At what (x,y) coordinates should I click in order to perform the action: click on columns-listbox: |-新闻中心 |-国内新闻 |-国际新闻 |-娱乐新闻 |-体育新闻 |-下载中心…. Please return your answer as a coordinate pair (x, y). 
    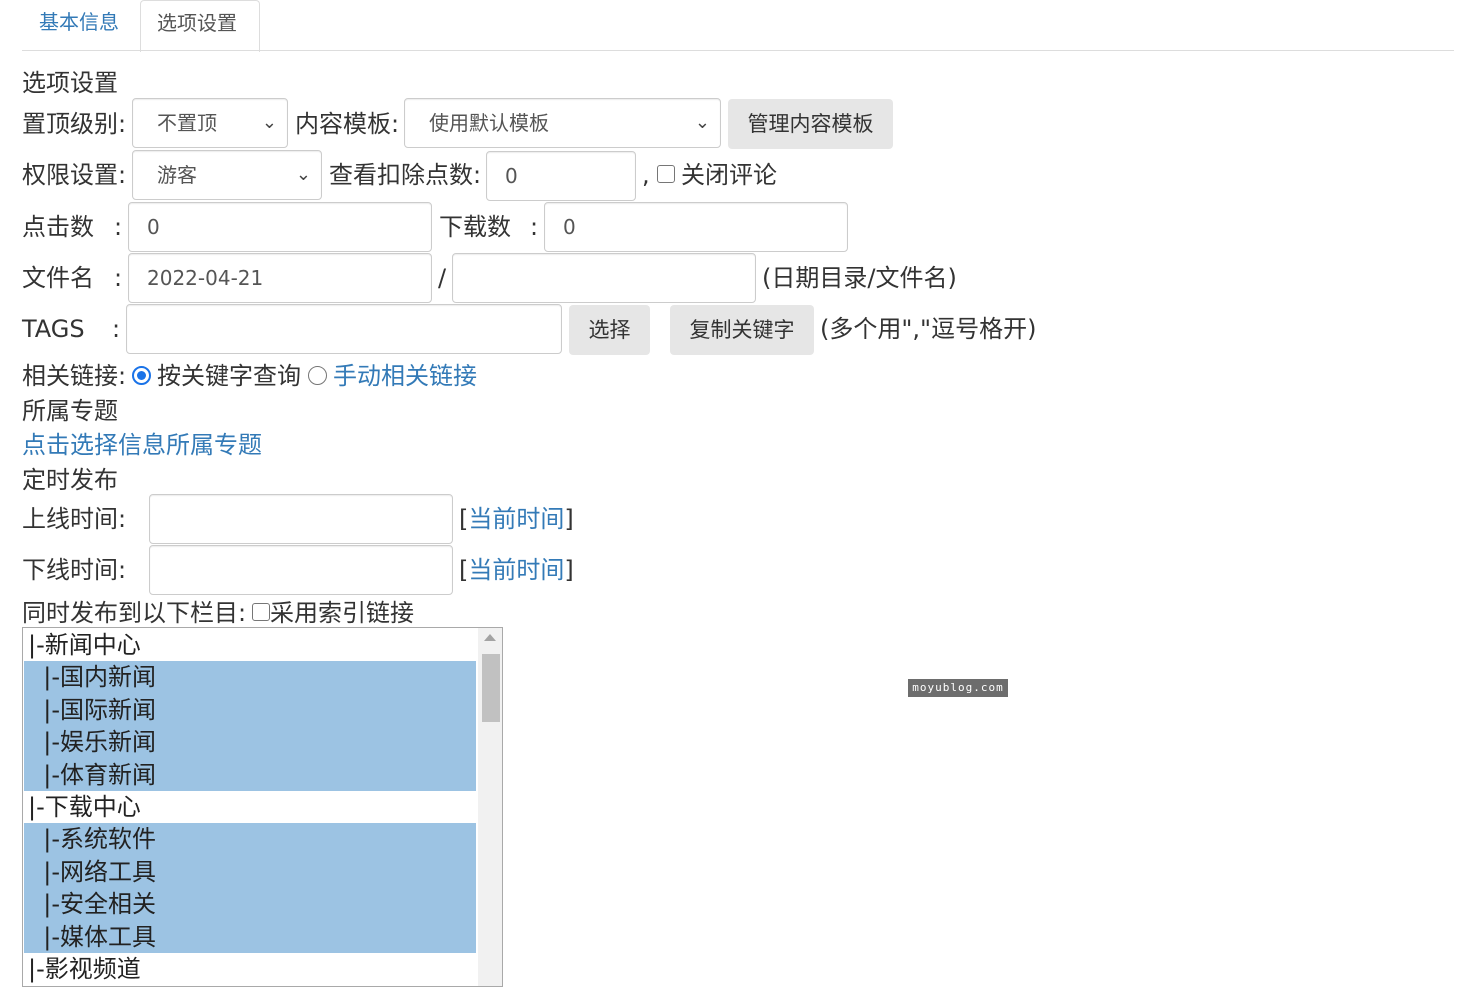
    Looking at the image, I should click on (262, 807).